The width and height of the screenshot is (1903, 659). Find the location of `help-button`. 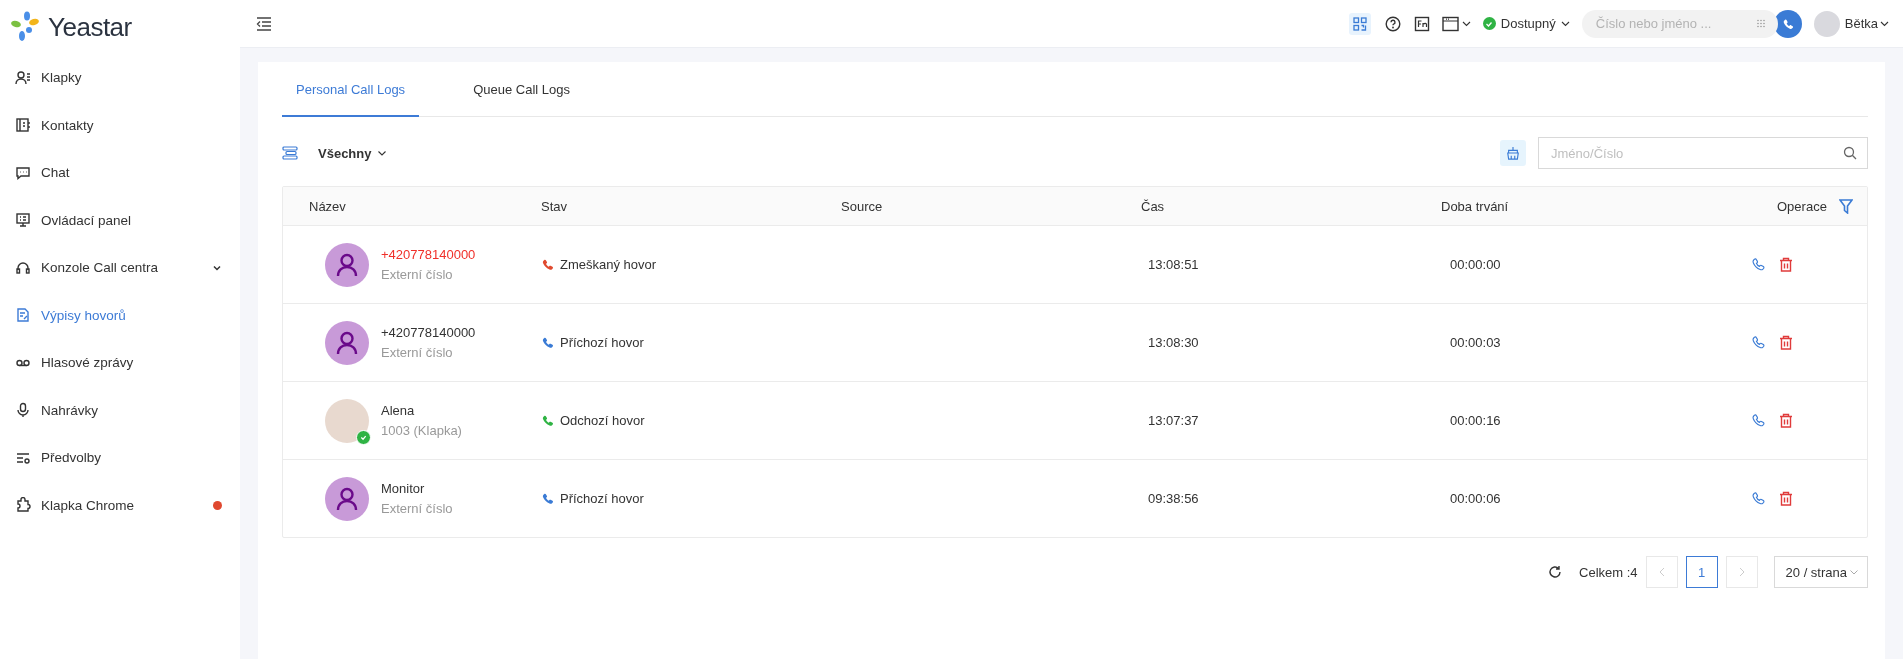

help-button is located at coordinates (1392, 23).